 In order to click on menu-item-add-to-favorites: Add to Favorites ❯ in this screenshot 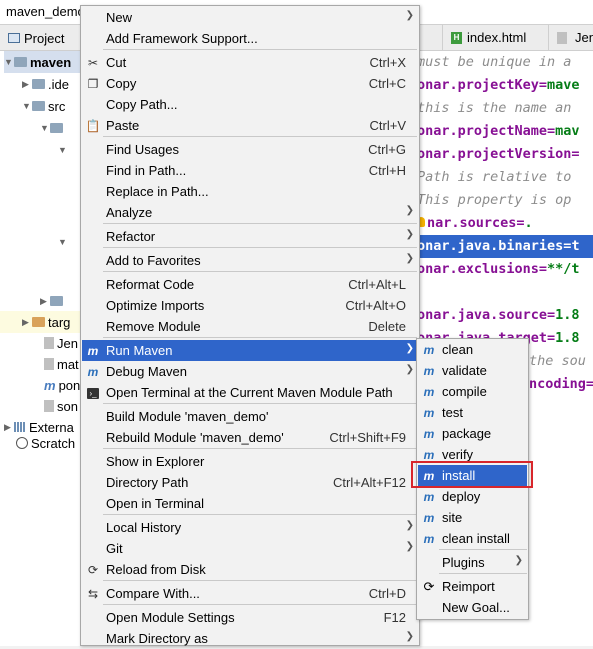, I will do `click(250, 260)`.